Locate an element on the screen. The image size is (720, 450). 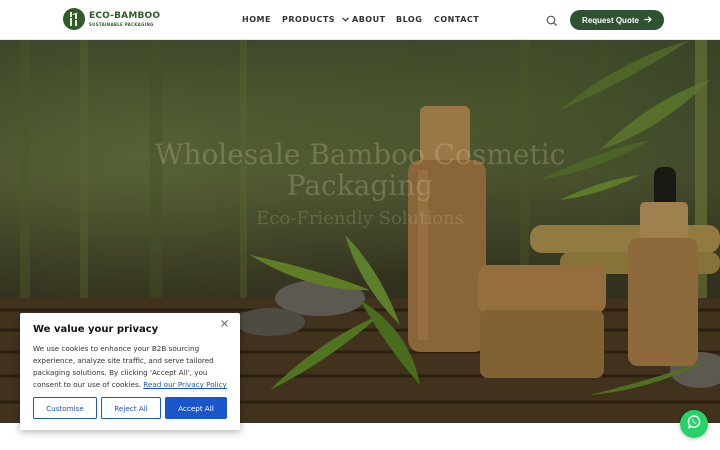
chevron-down-icon is located at coordinates (346, 19).